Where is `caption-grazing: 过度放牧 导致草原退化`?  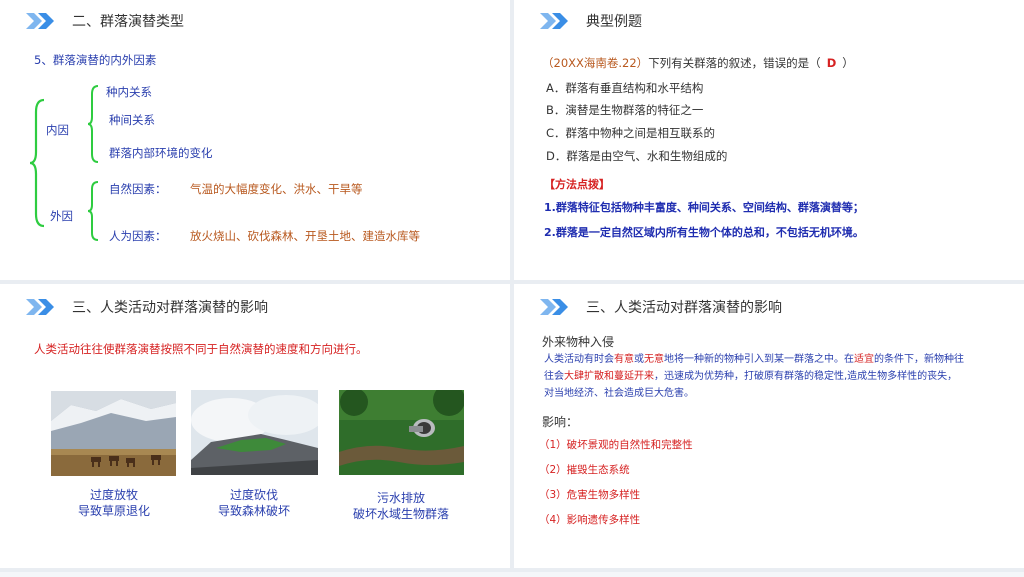
caption-grazing: 过度放牧 导致草原退化 is located at coordinates (114, 503).